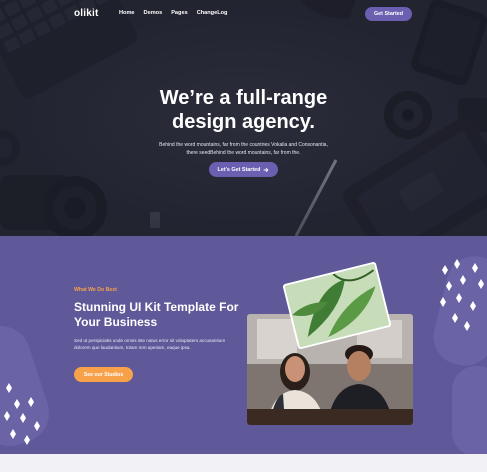 The height and width of the screenshot is (472, 487). I want to click on hero-title: We’re a full-range design agency., so click(243, 110).